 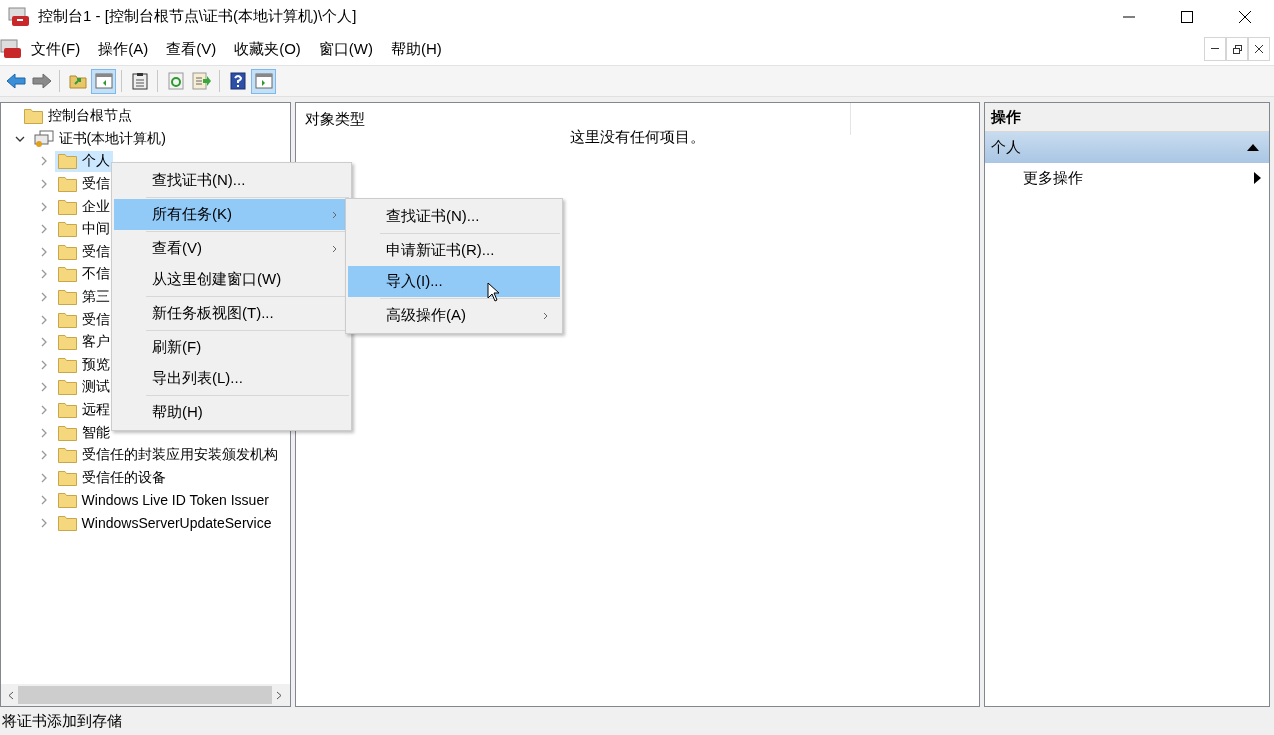 What do you see at coordinates (1127, 117) in the screenshot?
I see `actions-header: 操作` at bounding box center [1127, 117].